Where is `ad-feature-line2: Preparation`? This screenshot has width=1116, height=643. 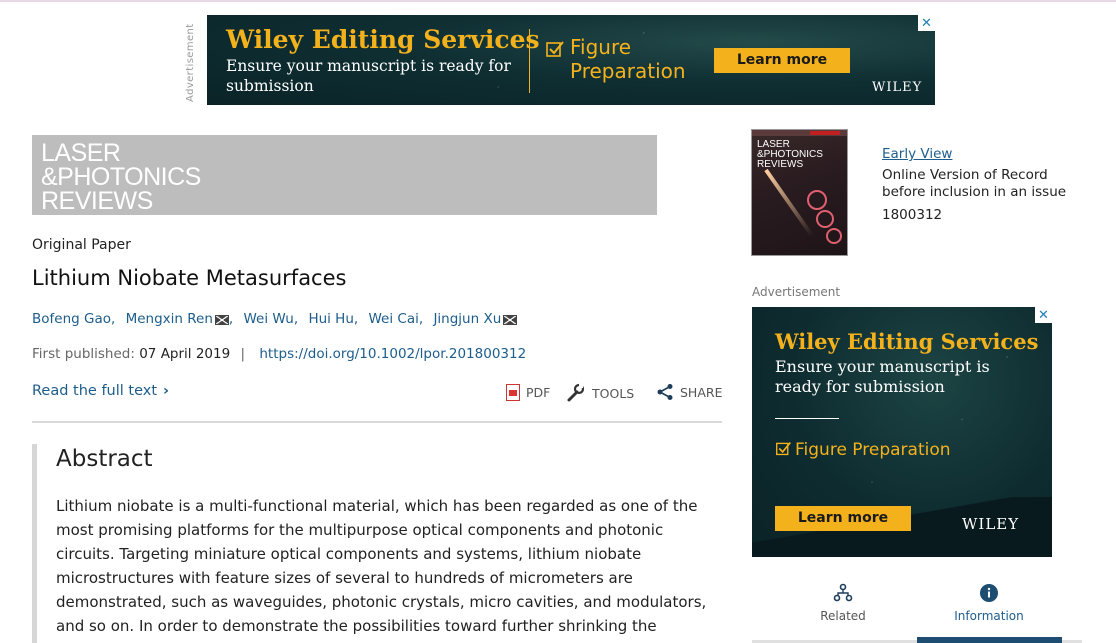 ad-feature-line2: Preparation is located at coordinates (628, 71).